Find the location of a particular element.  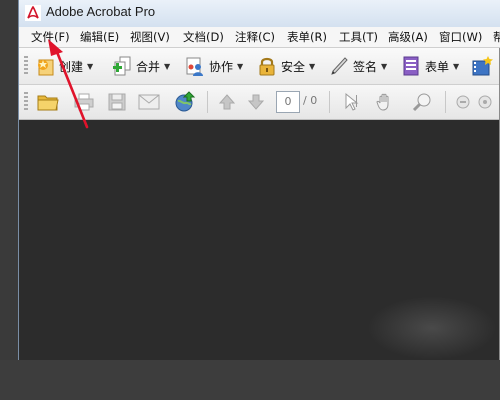

secure-label: 安全 is located at coordinates (293, 66).